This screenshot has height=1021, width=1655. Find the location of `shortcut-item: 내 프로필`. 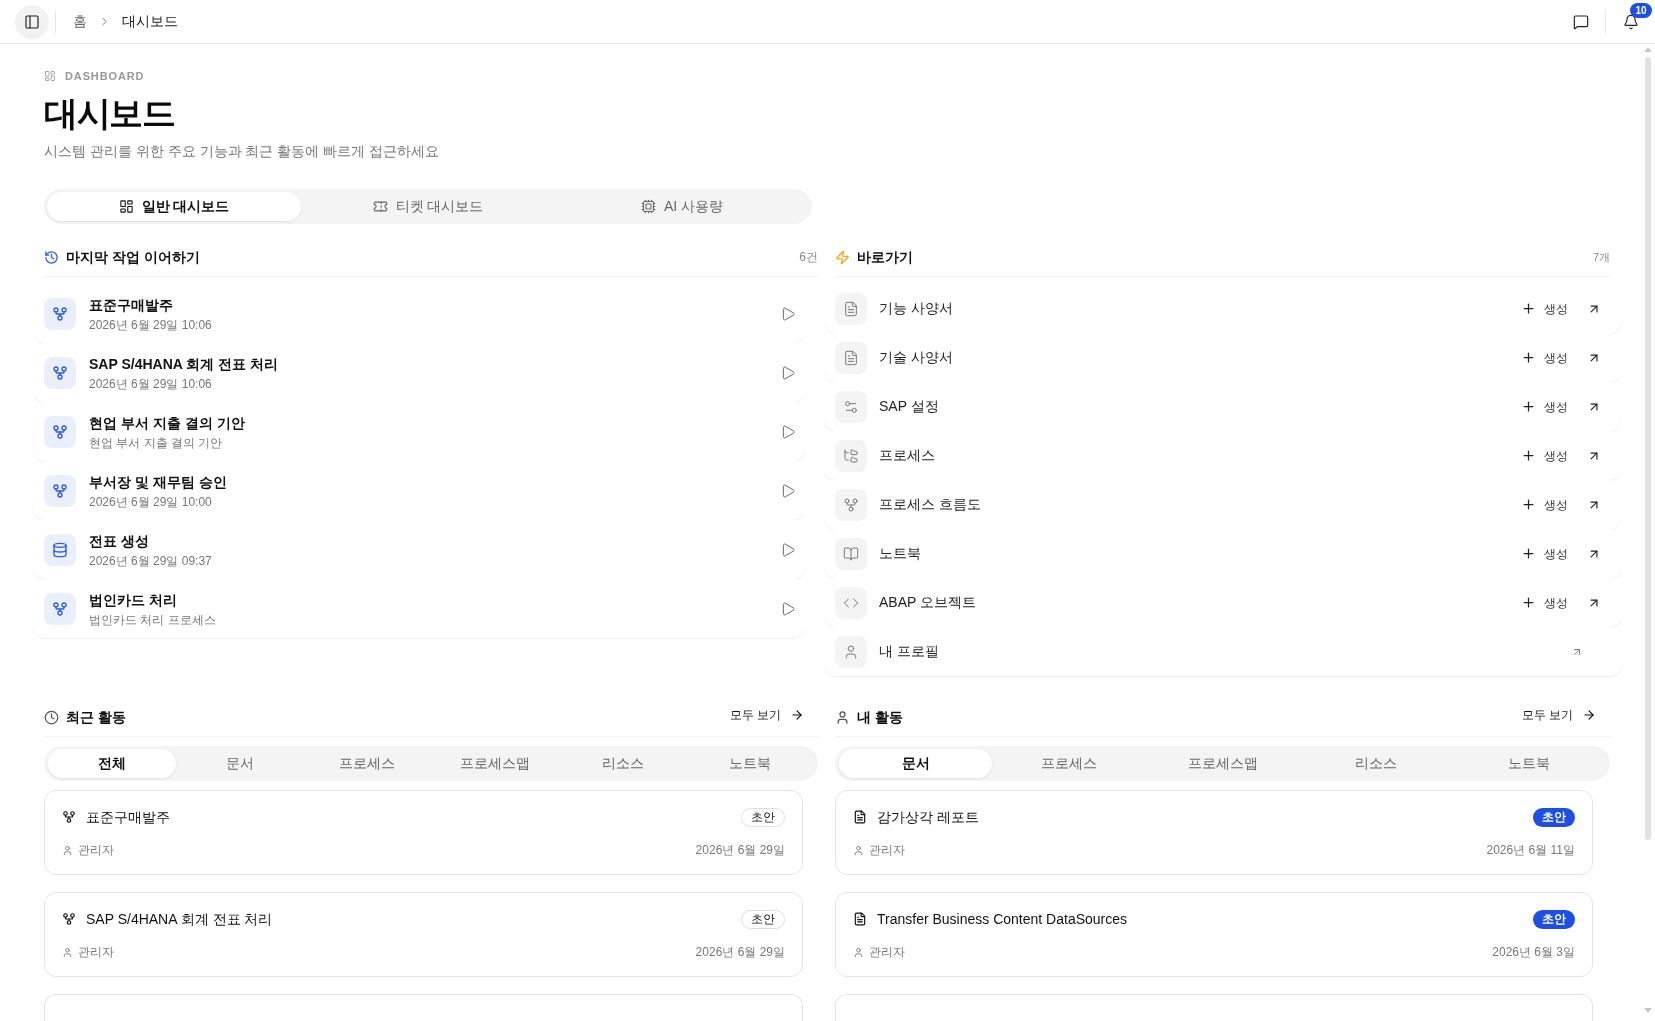

shortcut-item: 내 프로필 is located at coordinates (1223, 651).